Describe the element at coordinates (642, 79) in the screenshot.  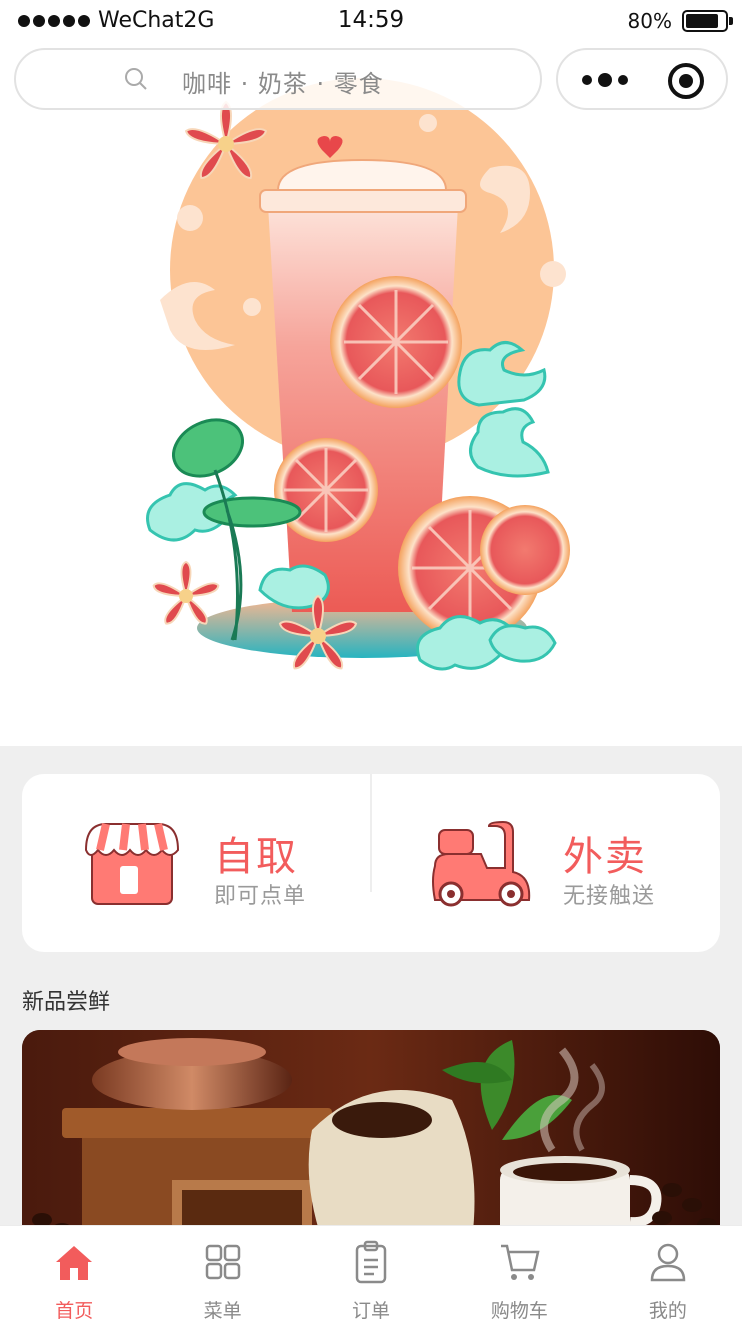
I see `miniprogram-capsule` at that location.